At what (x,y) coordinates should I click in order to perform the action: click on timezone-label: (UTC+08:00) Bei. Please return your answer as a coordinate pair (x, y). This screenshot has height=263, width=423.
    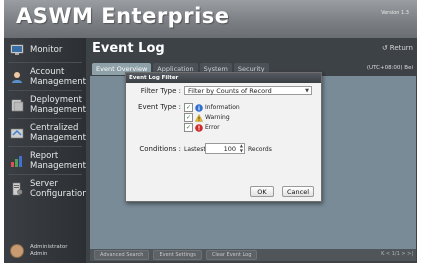
    Looking at the image, I should click on (389, 68).